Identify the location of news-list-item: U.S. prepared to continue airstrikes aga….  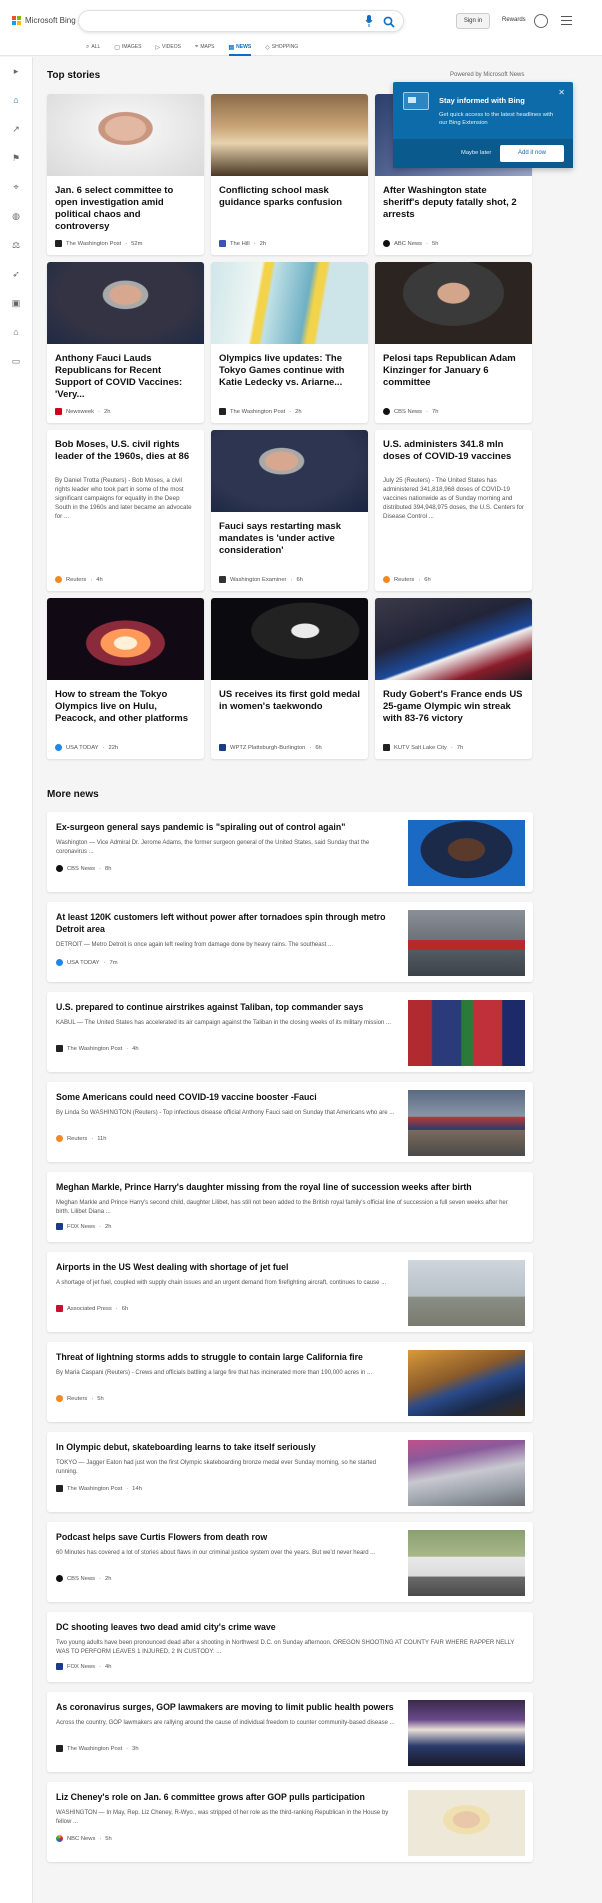
(290, 1032).